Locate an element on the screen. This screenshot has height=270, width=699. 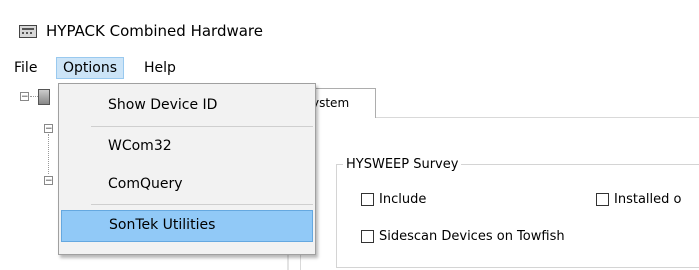
include-label: Include is located at coordinates (403, 199).